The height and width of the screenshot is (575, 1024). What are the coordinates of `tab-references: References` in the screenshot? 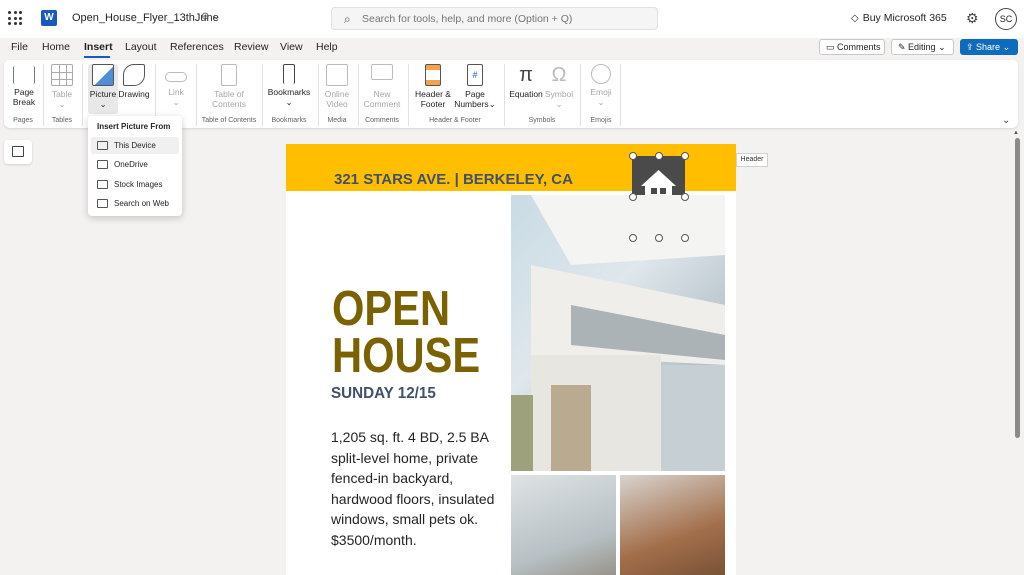 It's located at (197, 47).